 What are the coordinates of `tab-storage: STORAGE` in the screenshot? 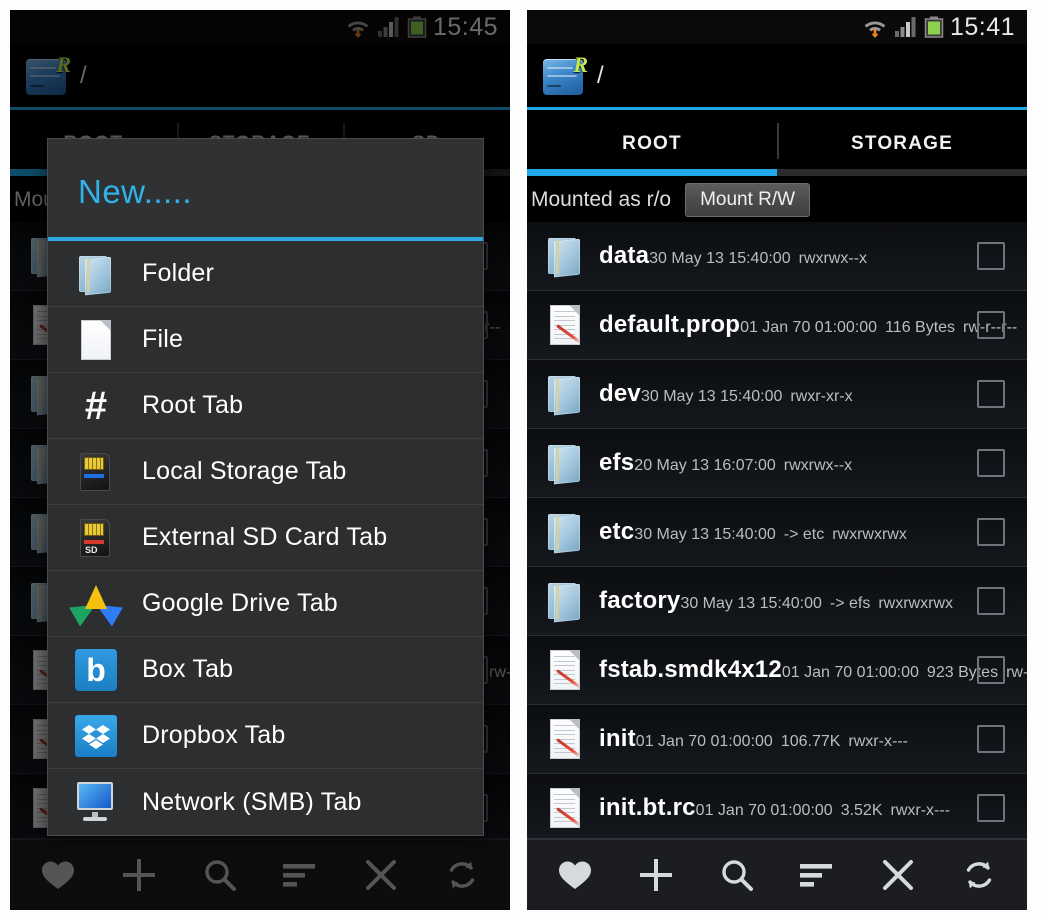 It's located at (902, 144).